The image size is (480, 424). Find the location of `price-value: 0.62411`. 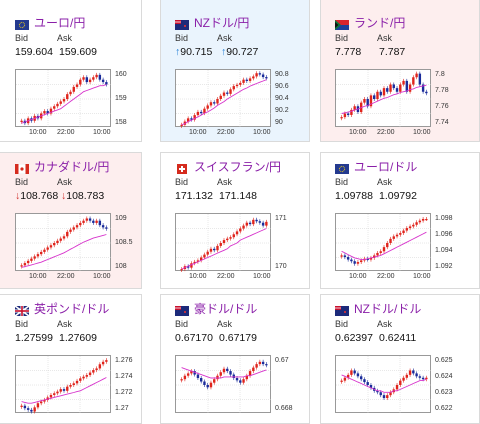

price-value: 0.62411 is located at coordinates (398, 338).